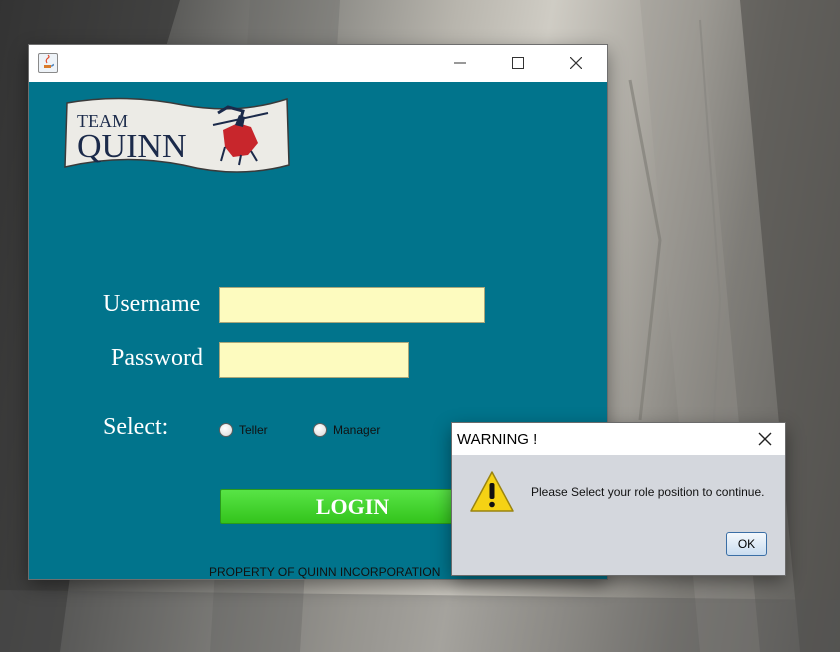 This screenshot has width=840, height=652. What do you see at coordinates (152, 304) in the screenshot?
I see `username-label: Username` at bounding box center [152, 304].